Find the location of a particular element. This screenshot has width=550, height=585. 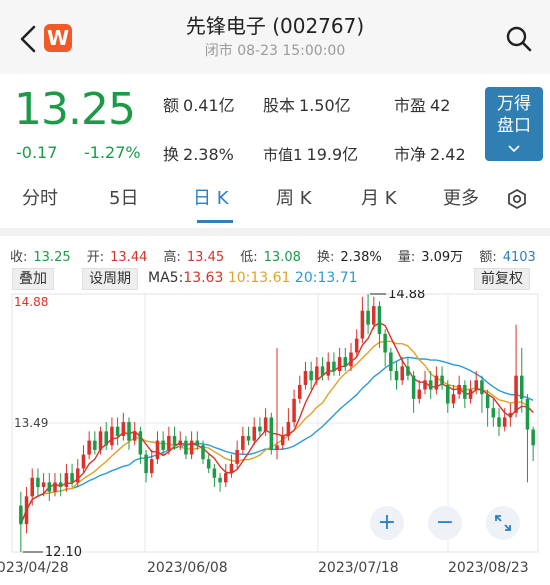

tab-five-day: 5日 is located at coordinates (123, 197).